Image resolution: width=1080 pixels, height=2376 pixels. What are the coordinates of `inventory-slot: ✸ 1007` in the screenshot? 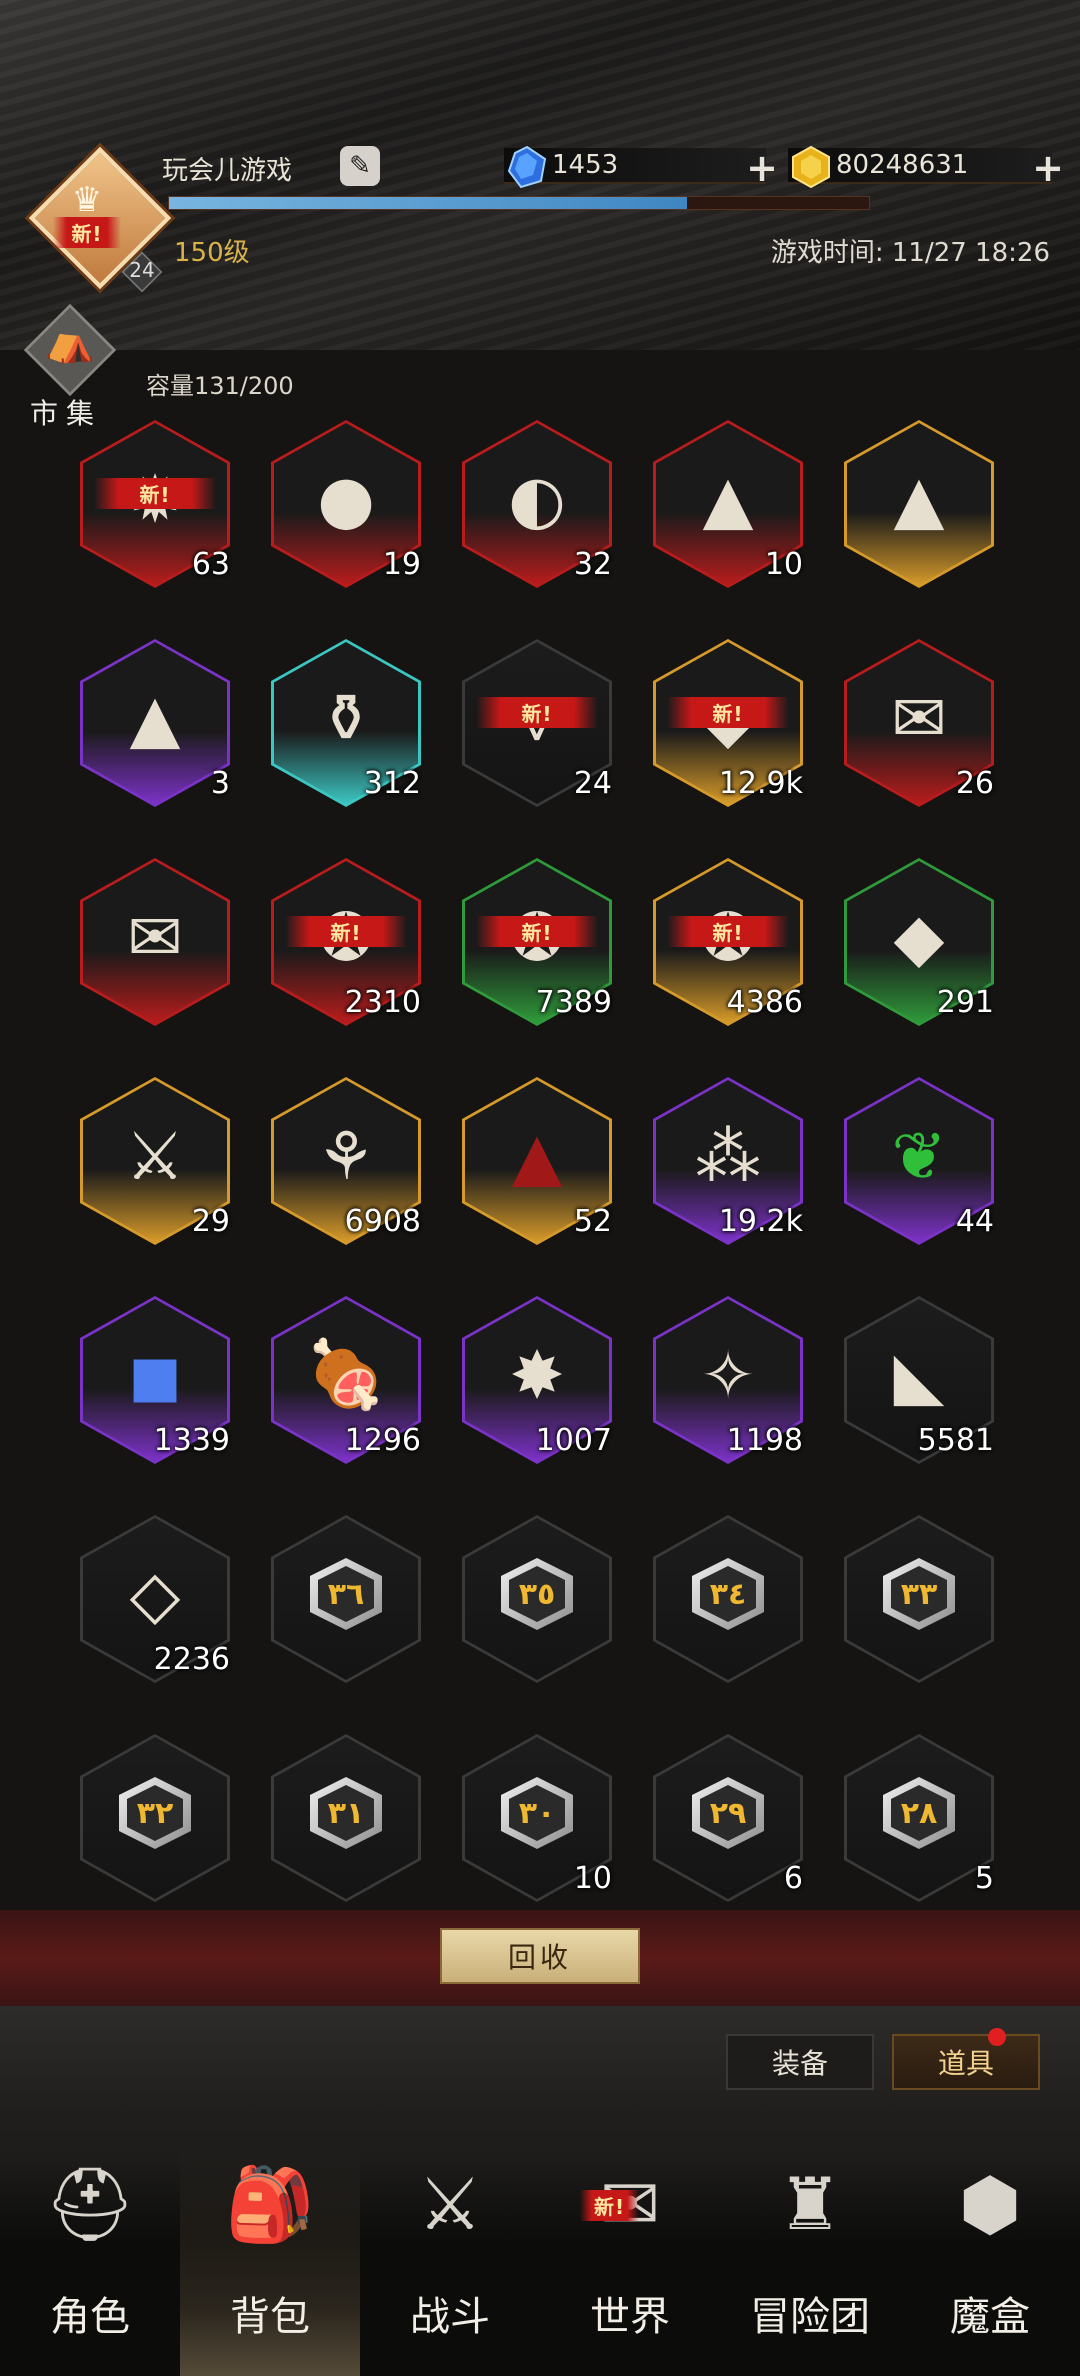 It's located at (537, 1380).